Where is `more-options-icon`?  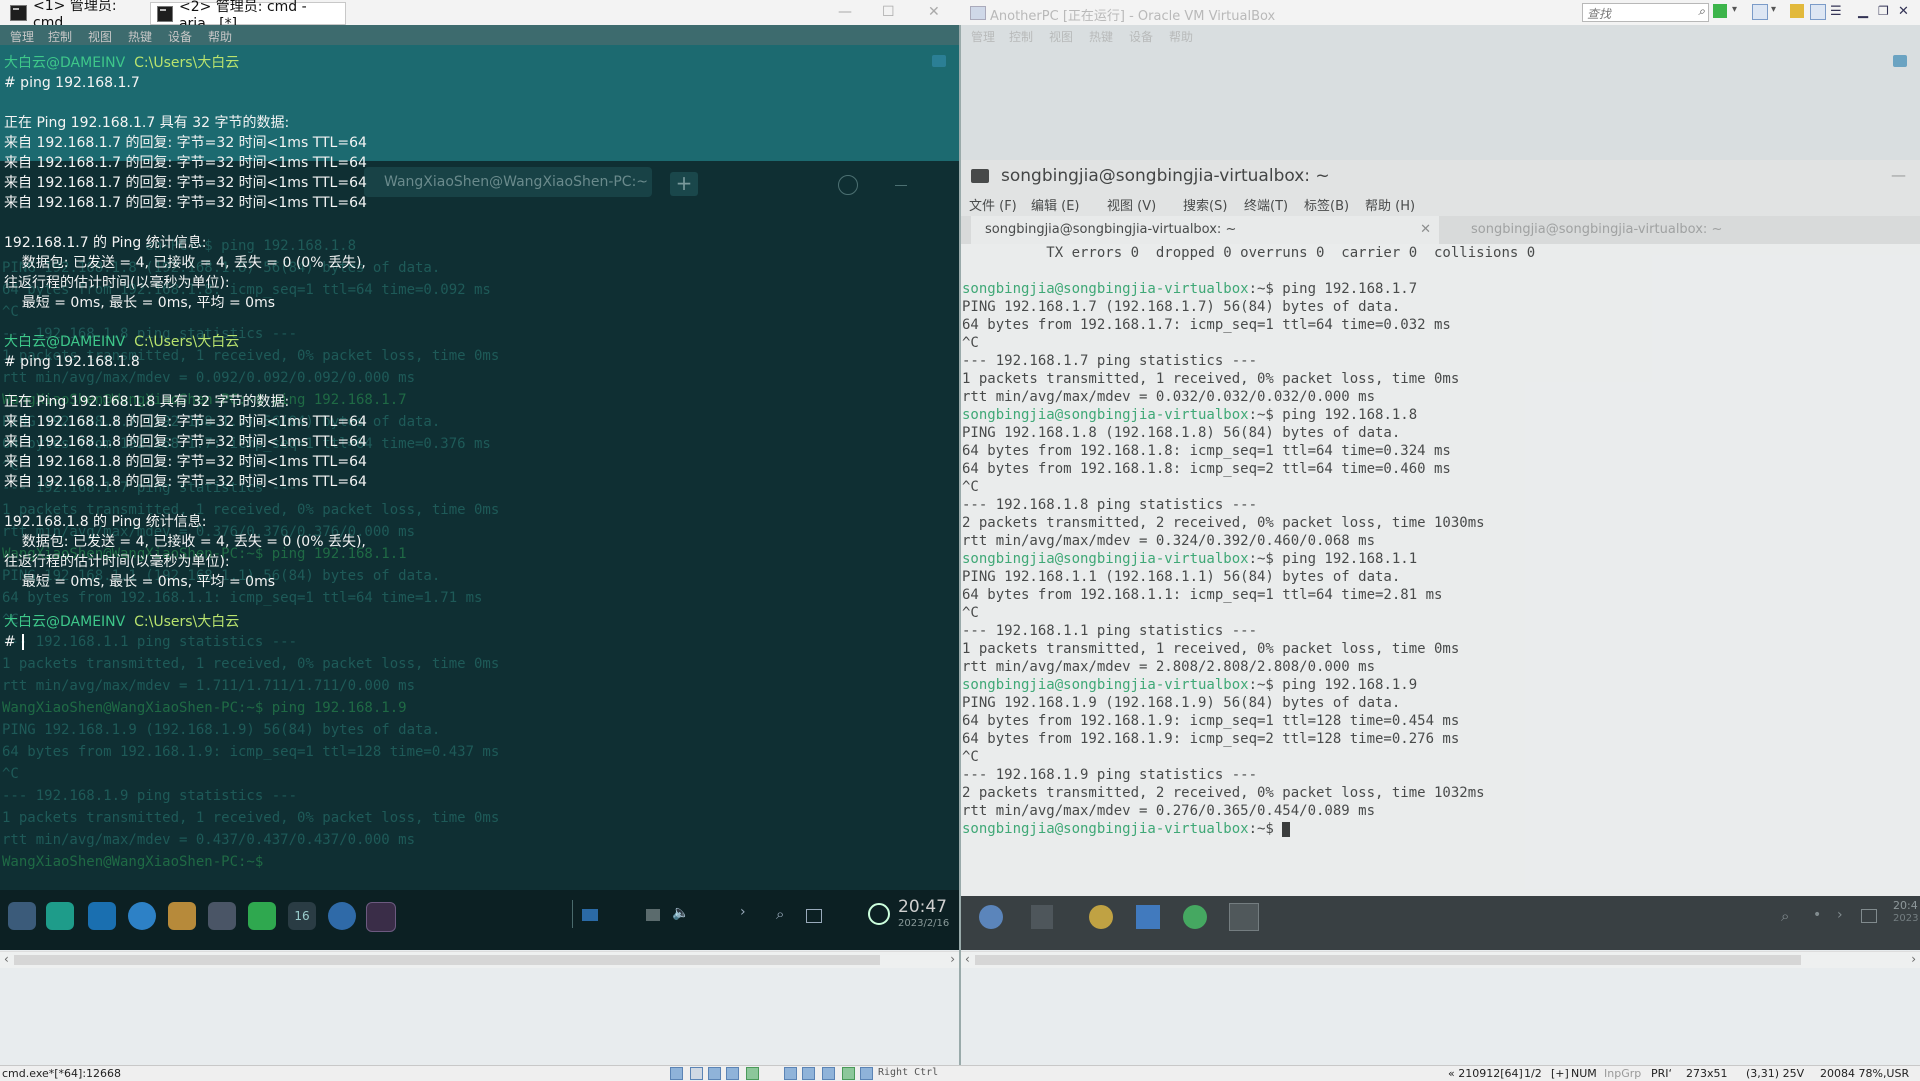 more-options-icon is located at coordinates (848, 185).